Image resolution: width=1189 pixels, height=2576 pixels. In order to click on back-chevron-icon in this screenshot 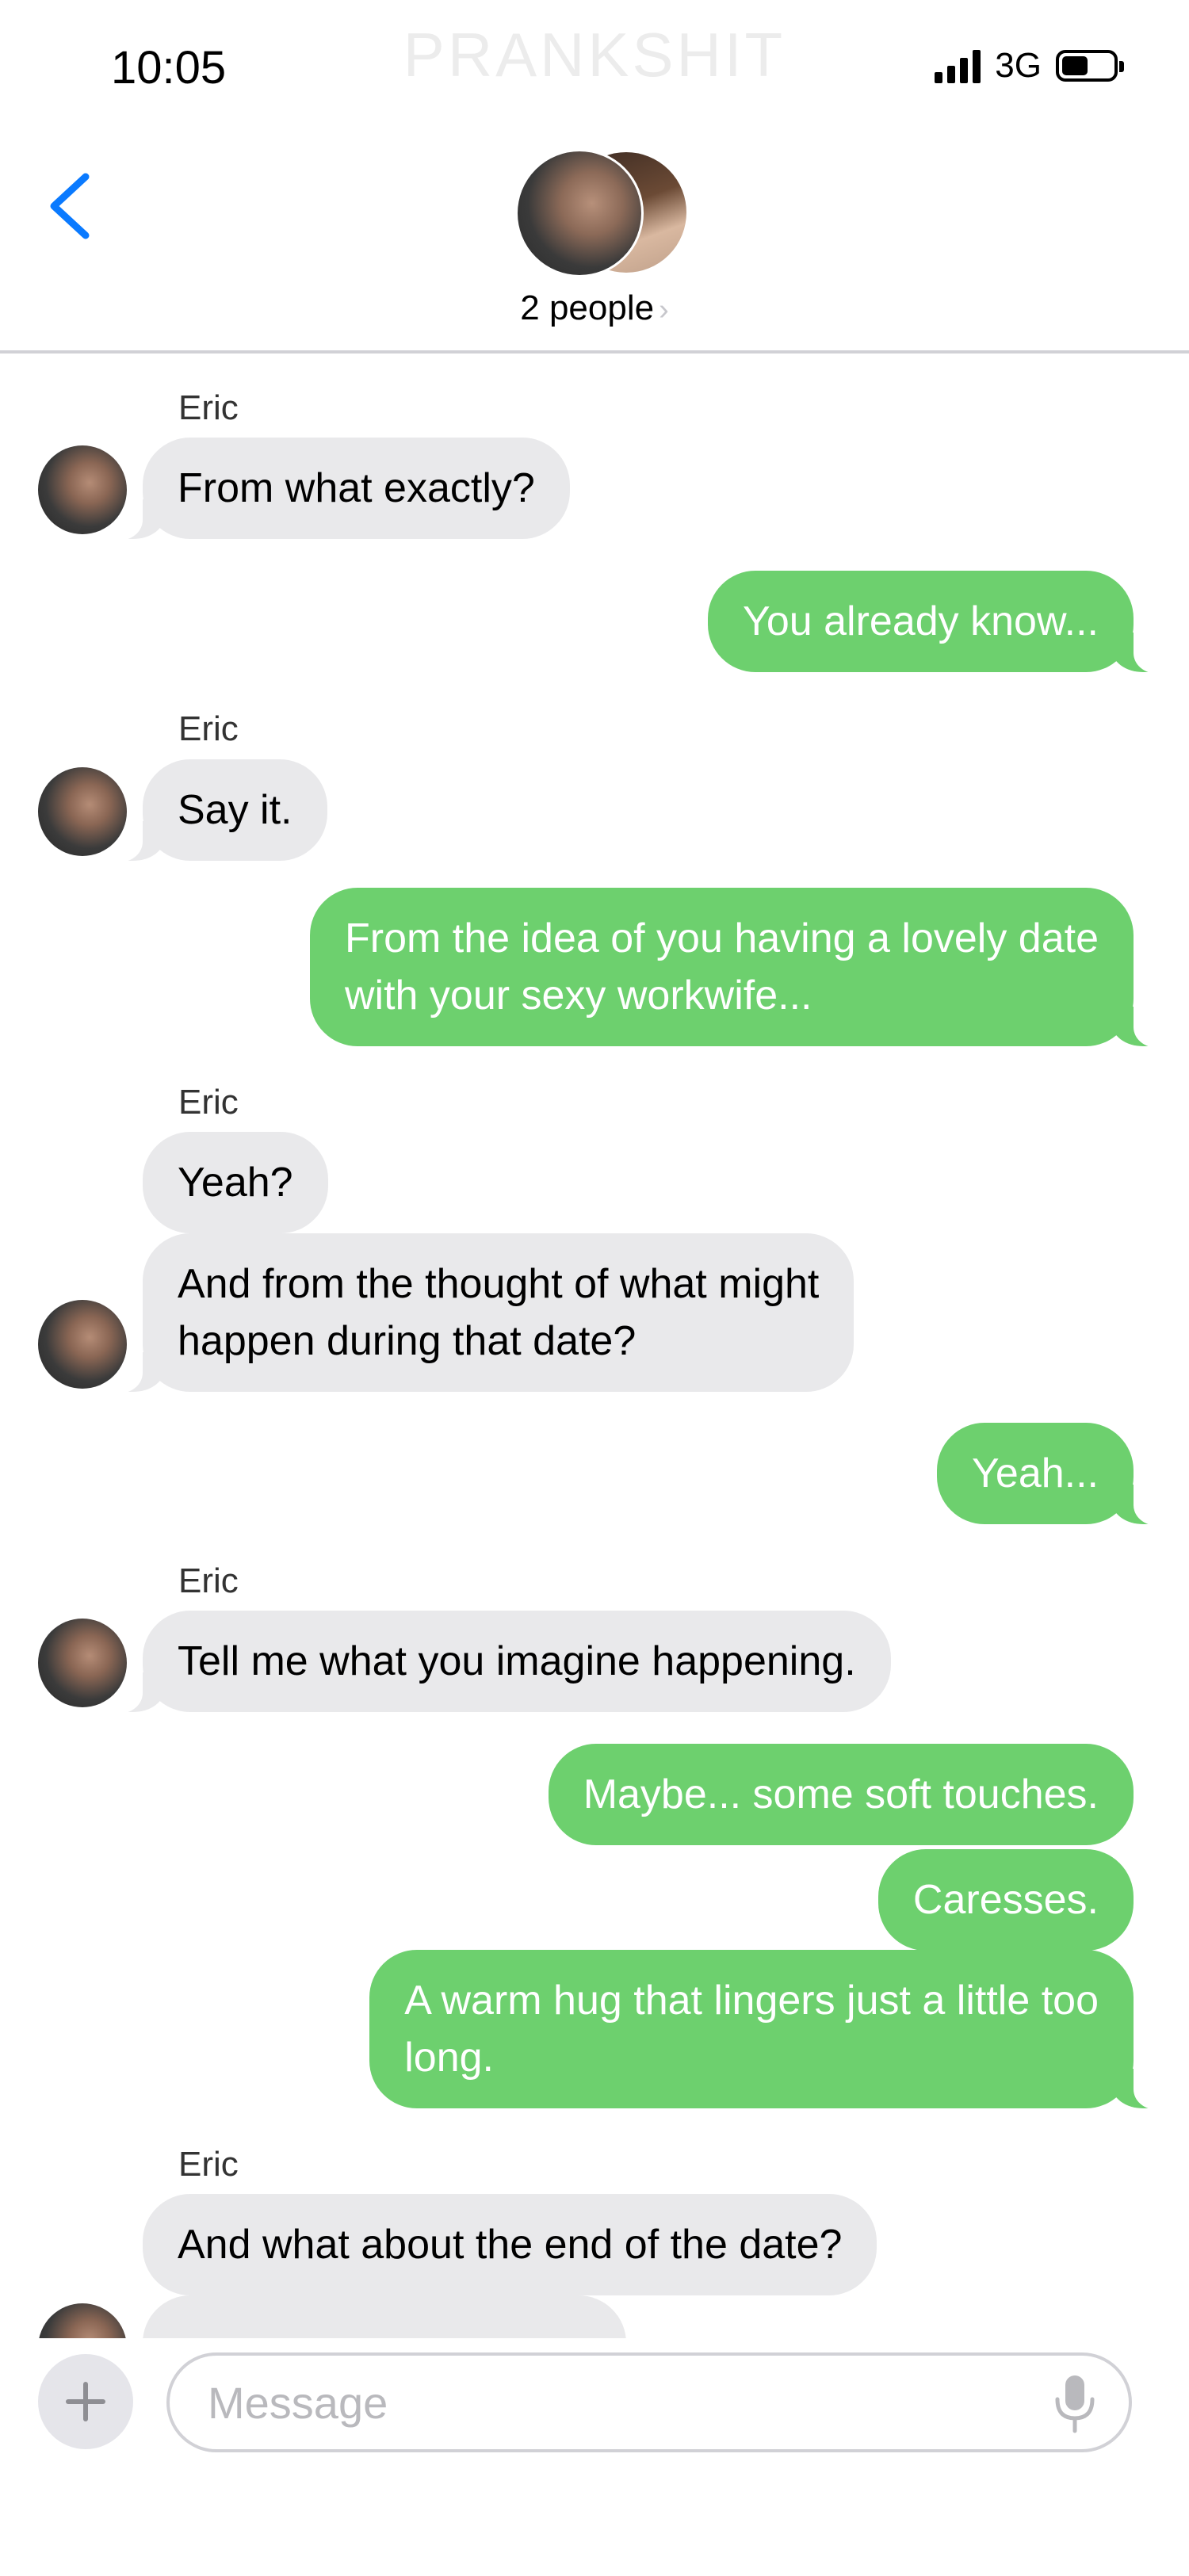, I will do `click(71, 206)`.